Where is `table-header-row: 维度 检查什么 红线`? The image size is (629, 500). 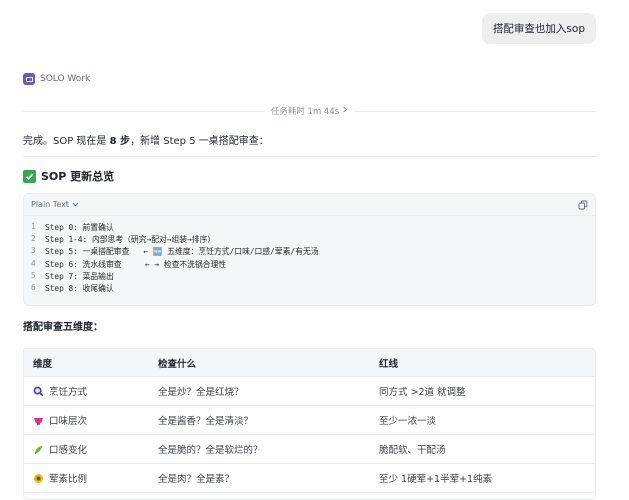
table-header-row: 维度 检查什么 红线 is located at coordinates (309, 363).